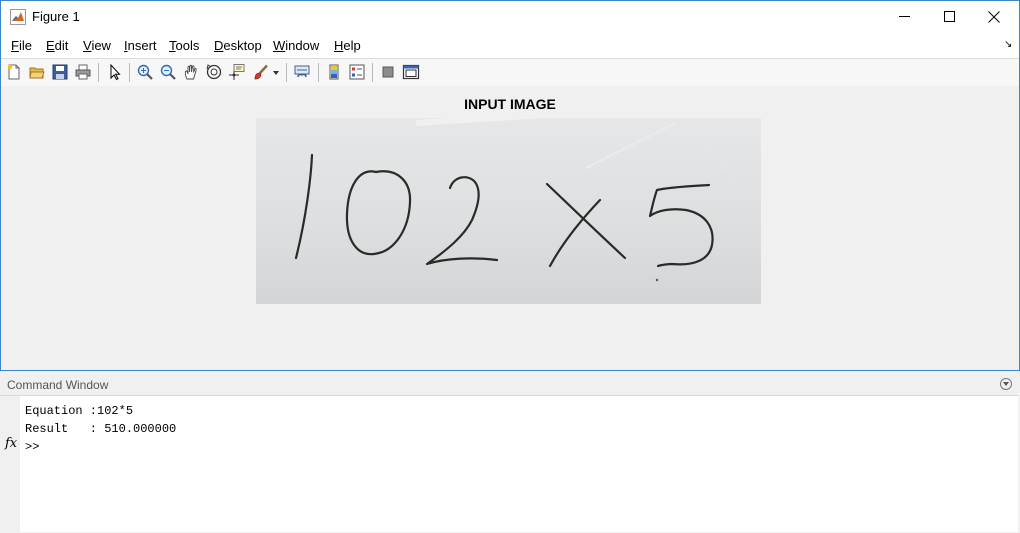 Image resolution: width=1020 pixels, height=533 pixels. Describe the element at coordinates (101, 429) in the screenshot. I see `output-line-result: Result : 510.000000` at that location.